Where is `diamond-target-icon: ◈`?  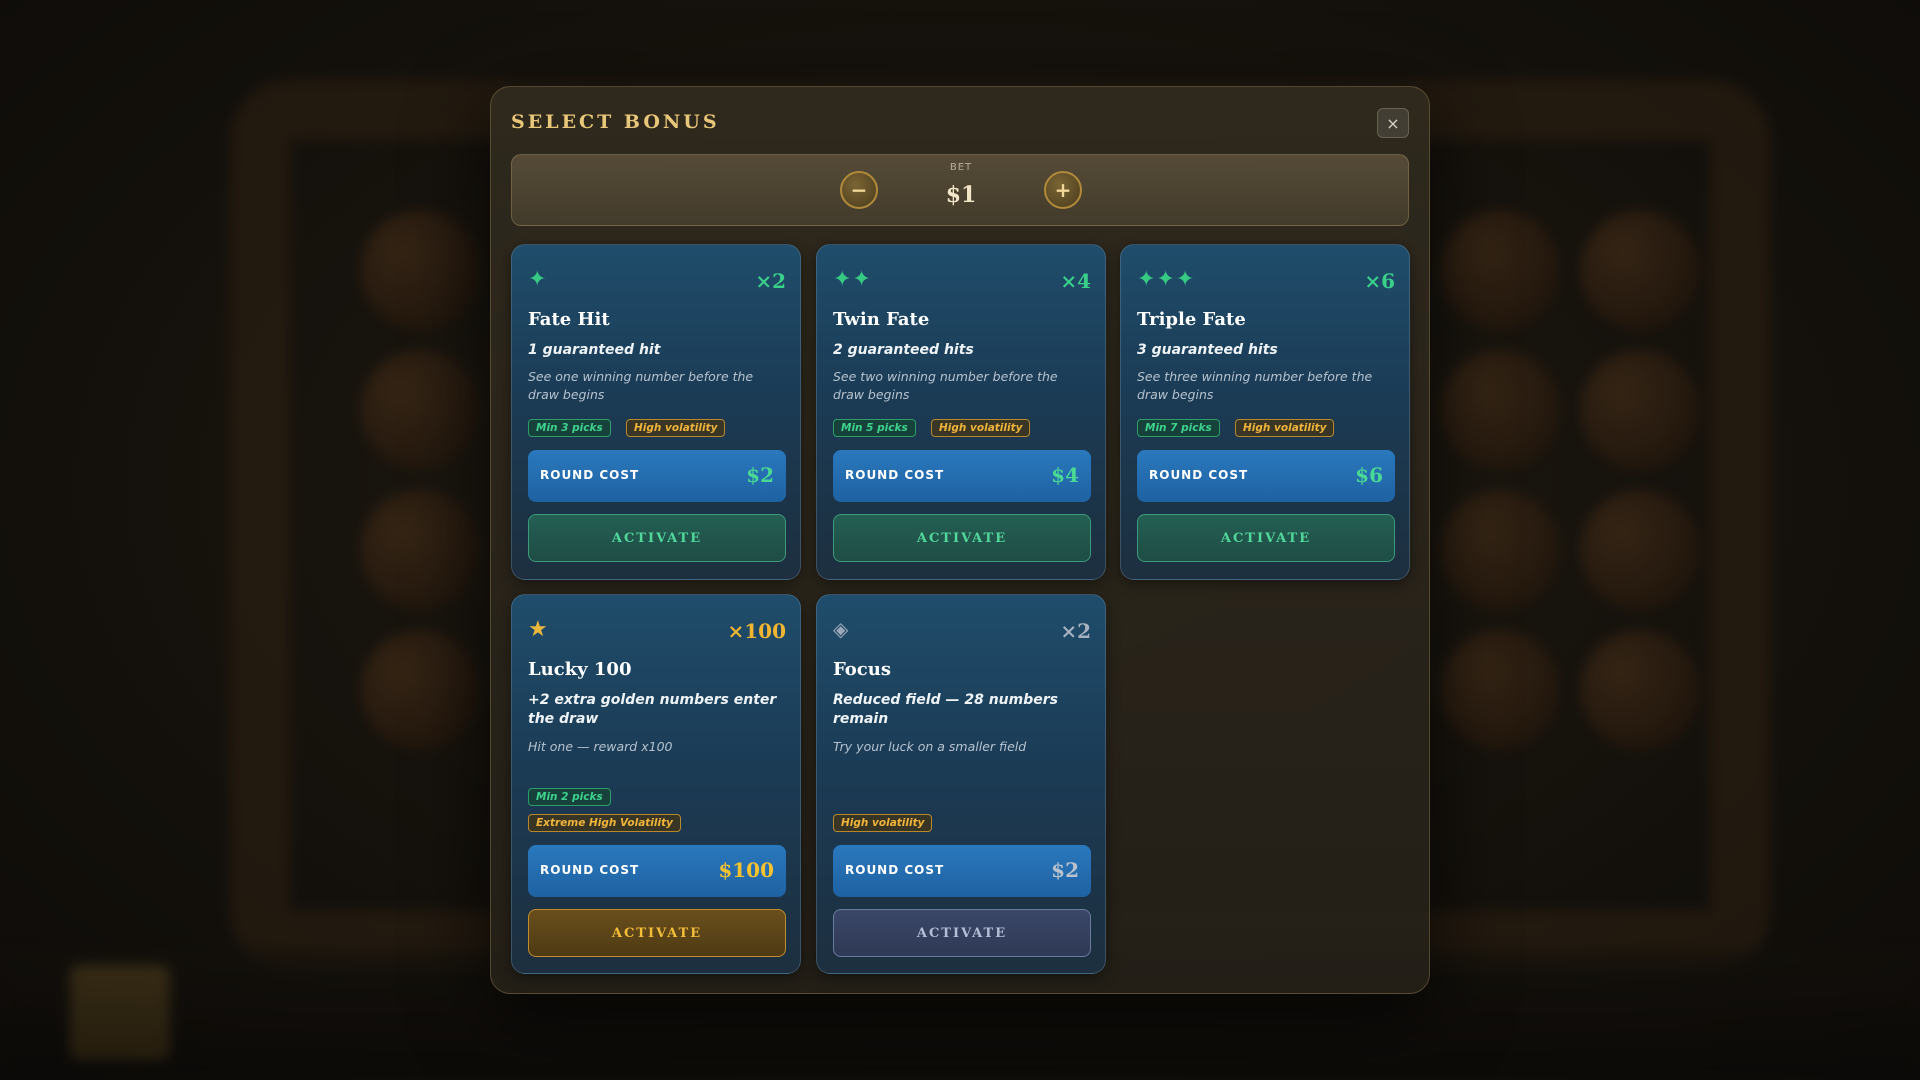
diamond-target-icon: ◈ is located at coordinates (841, 629).